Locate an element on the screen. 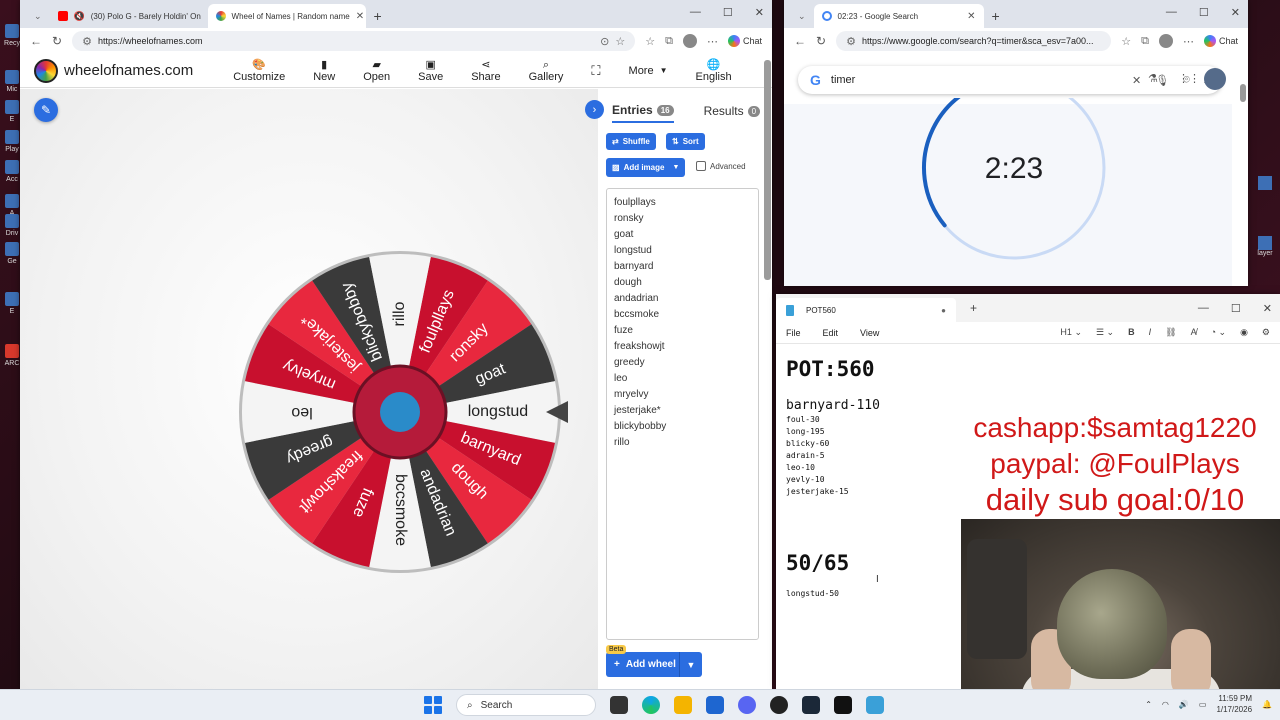 The image size is (1280, 720). desktop-icon-right-2: layer is located at coordinates (1265, 246).